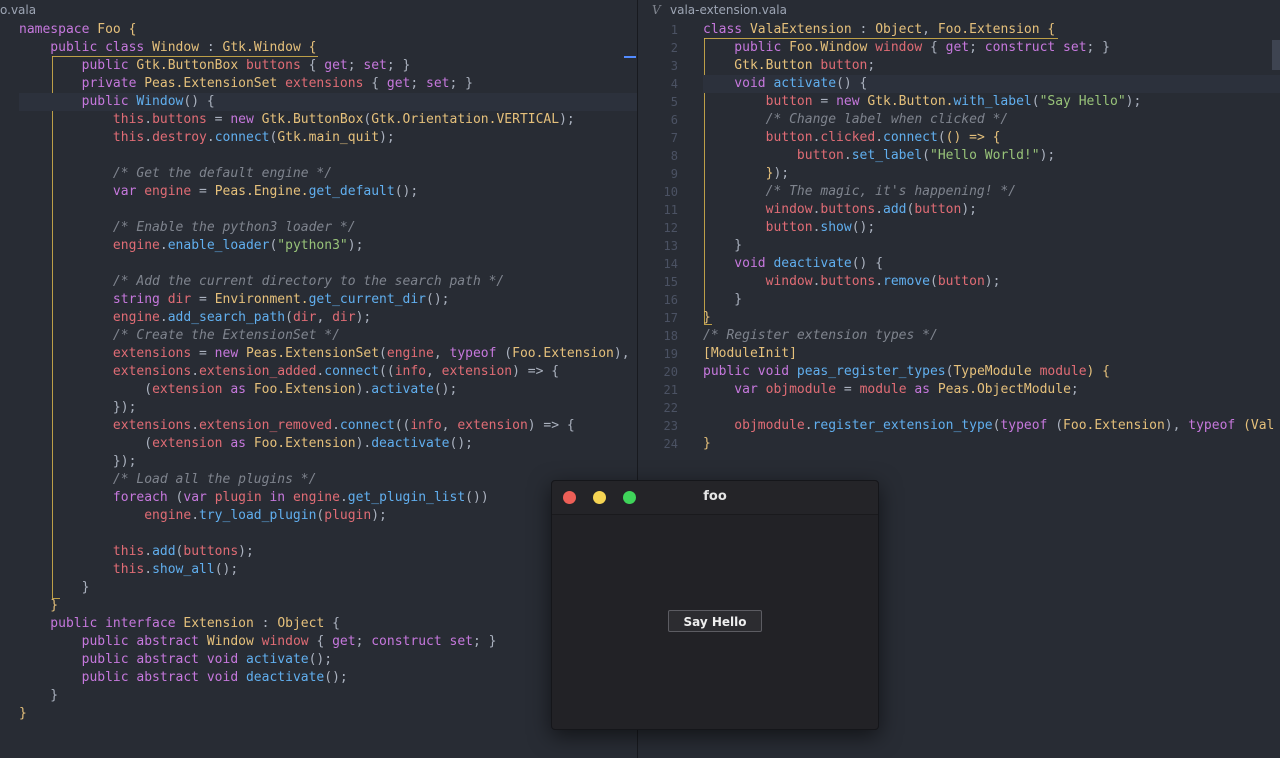 The width and height of the screenshot is (1280, 758). I want to click on code-token: set, so click(375, 65).